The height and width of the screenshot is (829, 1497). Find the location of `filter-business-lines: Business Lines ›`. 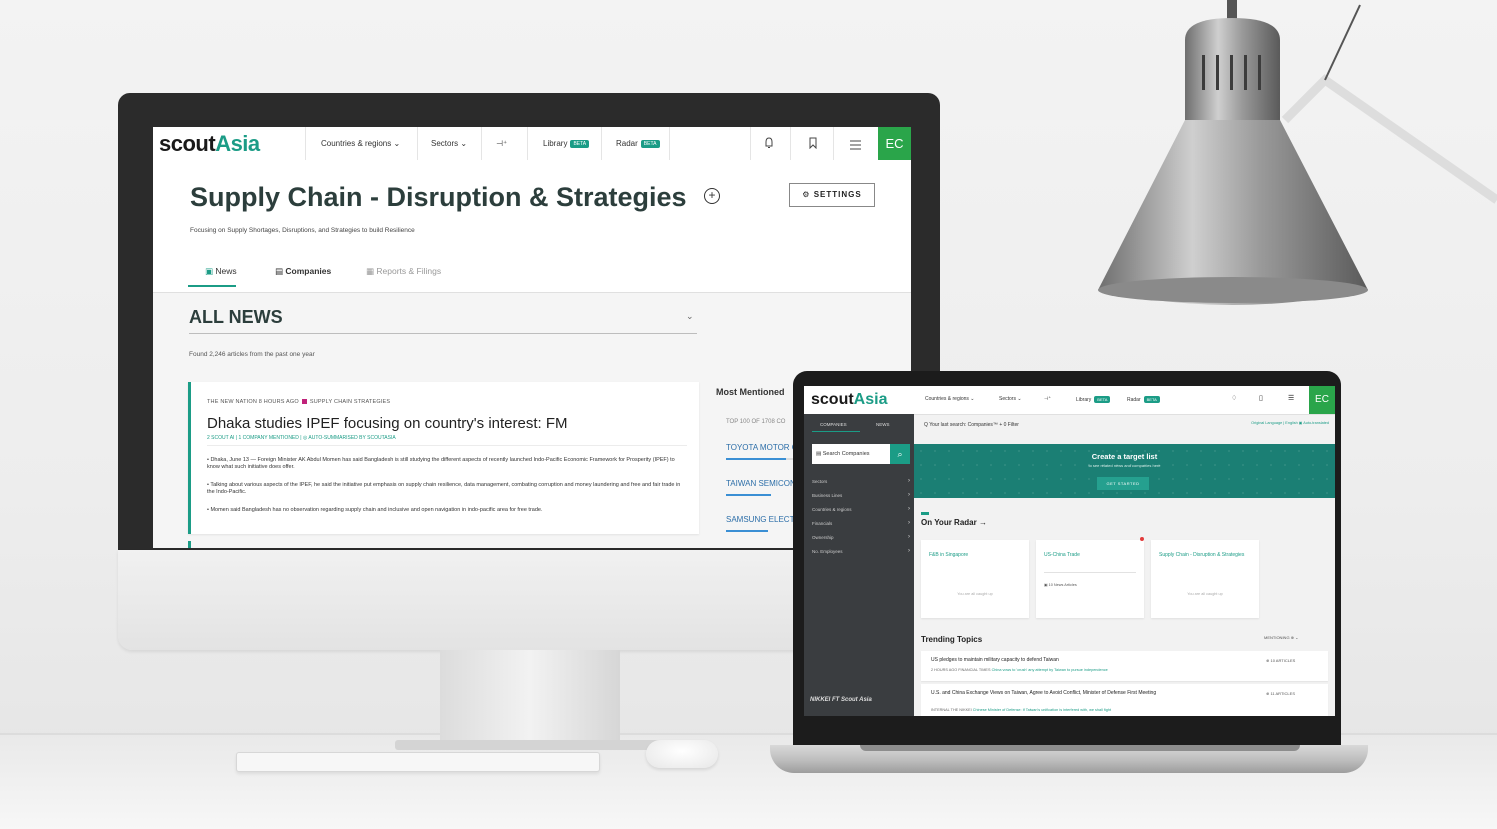

filter-business-lines: Business Lines › is located at coordinates (861, 495).